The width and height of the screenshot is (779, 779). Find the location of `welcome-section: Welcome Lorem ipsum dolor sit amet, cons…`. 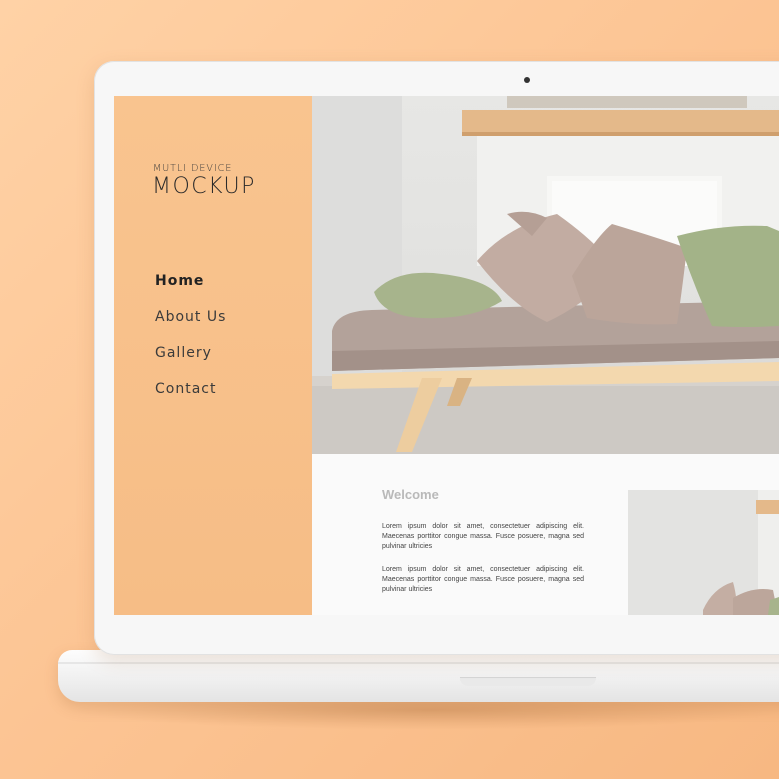

welcome-section: Welcome Lorem ipsum dolor sit amet, cons… is located at coordinates (545, 534).